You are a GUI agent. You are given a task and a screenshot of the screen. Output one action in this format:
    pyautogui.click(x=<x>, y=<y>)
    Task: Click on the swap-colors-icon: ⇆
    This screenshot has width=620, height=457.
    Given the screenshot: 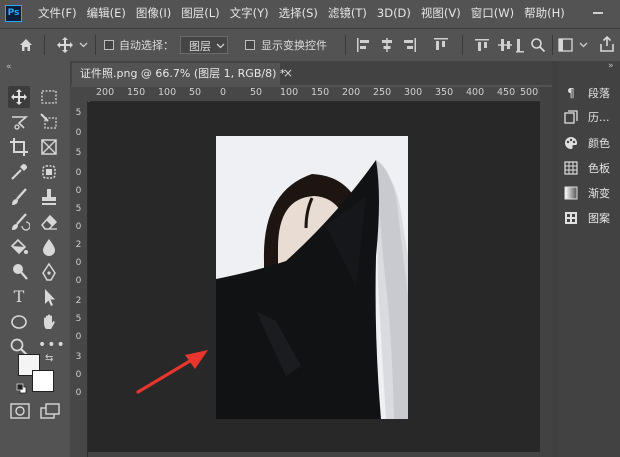 What is the action you would take?
    pyautogui.click(x=49, y=358)
    